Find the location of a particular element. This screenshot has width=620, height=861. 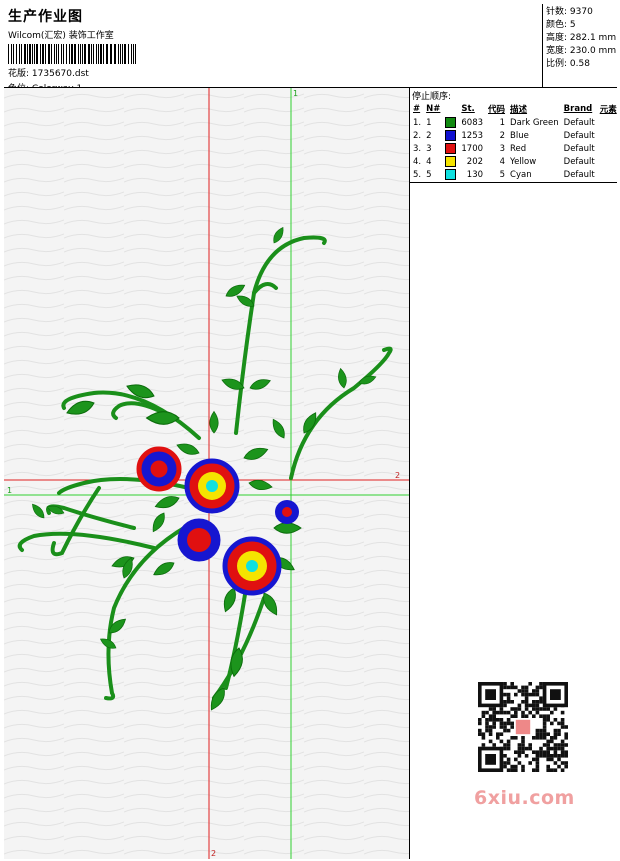

color-row: 3. 3 1700 3 Red Default is located at coordinates (515, 148).